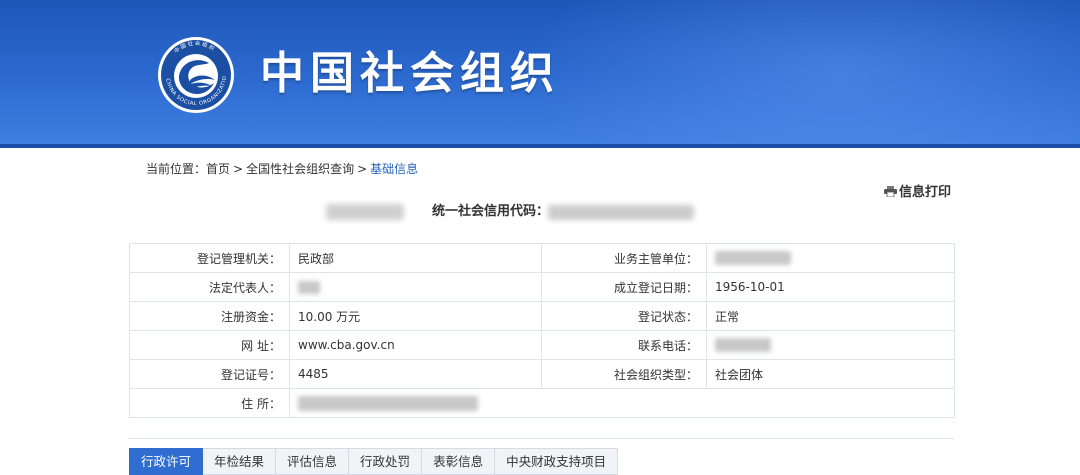 This screenshot has height=475, width=1080. Describe the element at coordinates (209, 403) in the screenshot. I see `address-label: 住 所：` at that location.